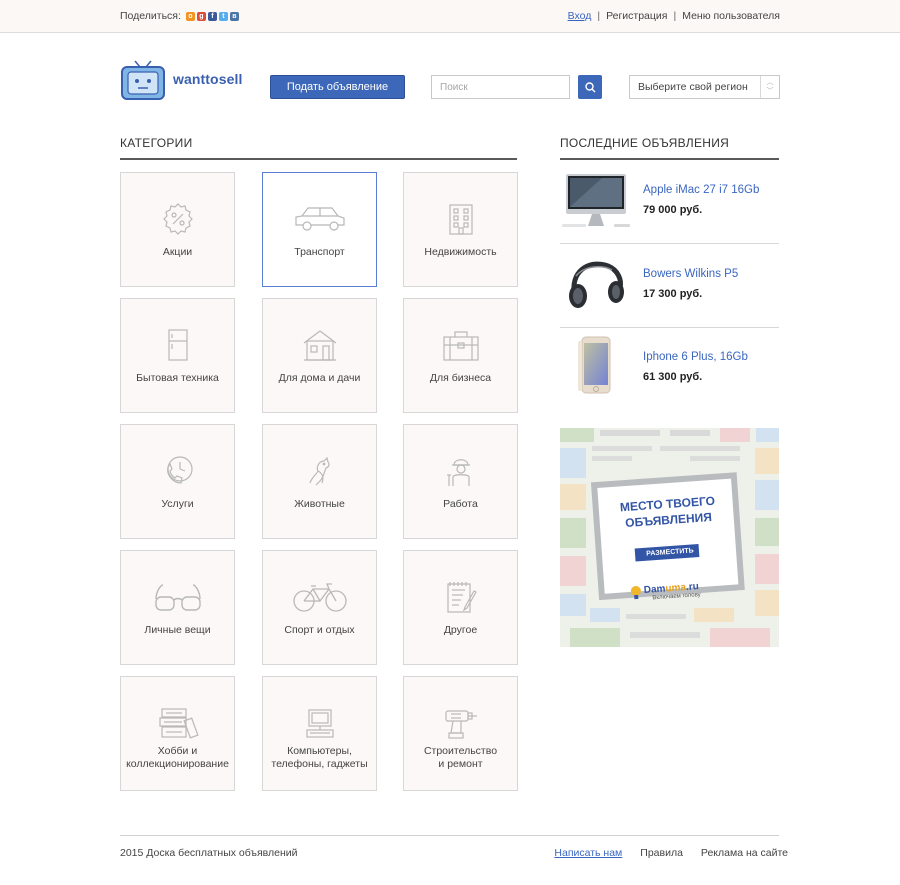 Image resolution: width=900 pixels, height=885 pixels. What do you see at coordinates (177, 252) in the screenshot?
I see `category-label: Акции` at bounding box center [177, 252].